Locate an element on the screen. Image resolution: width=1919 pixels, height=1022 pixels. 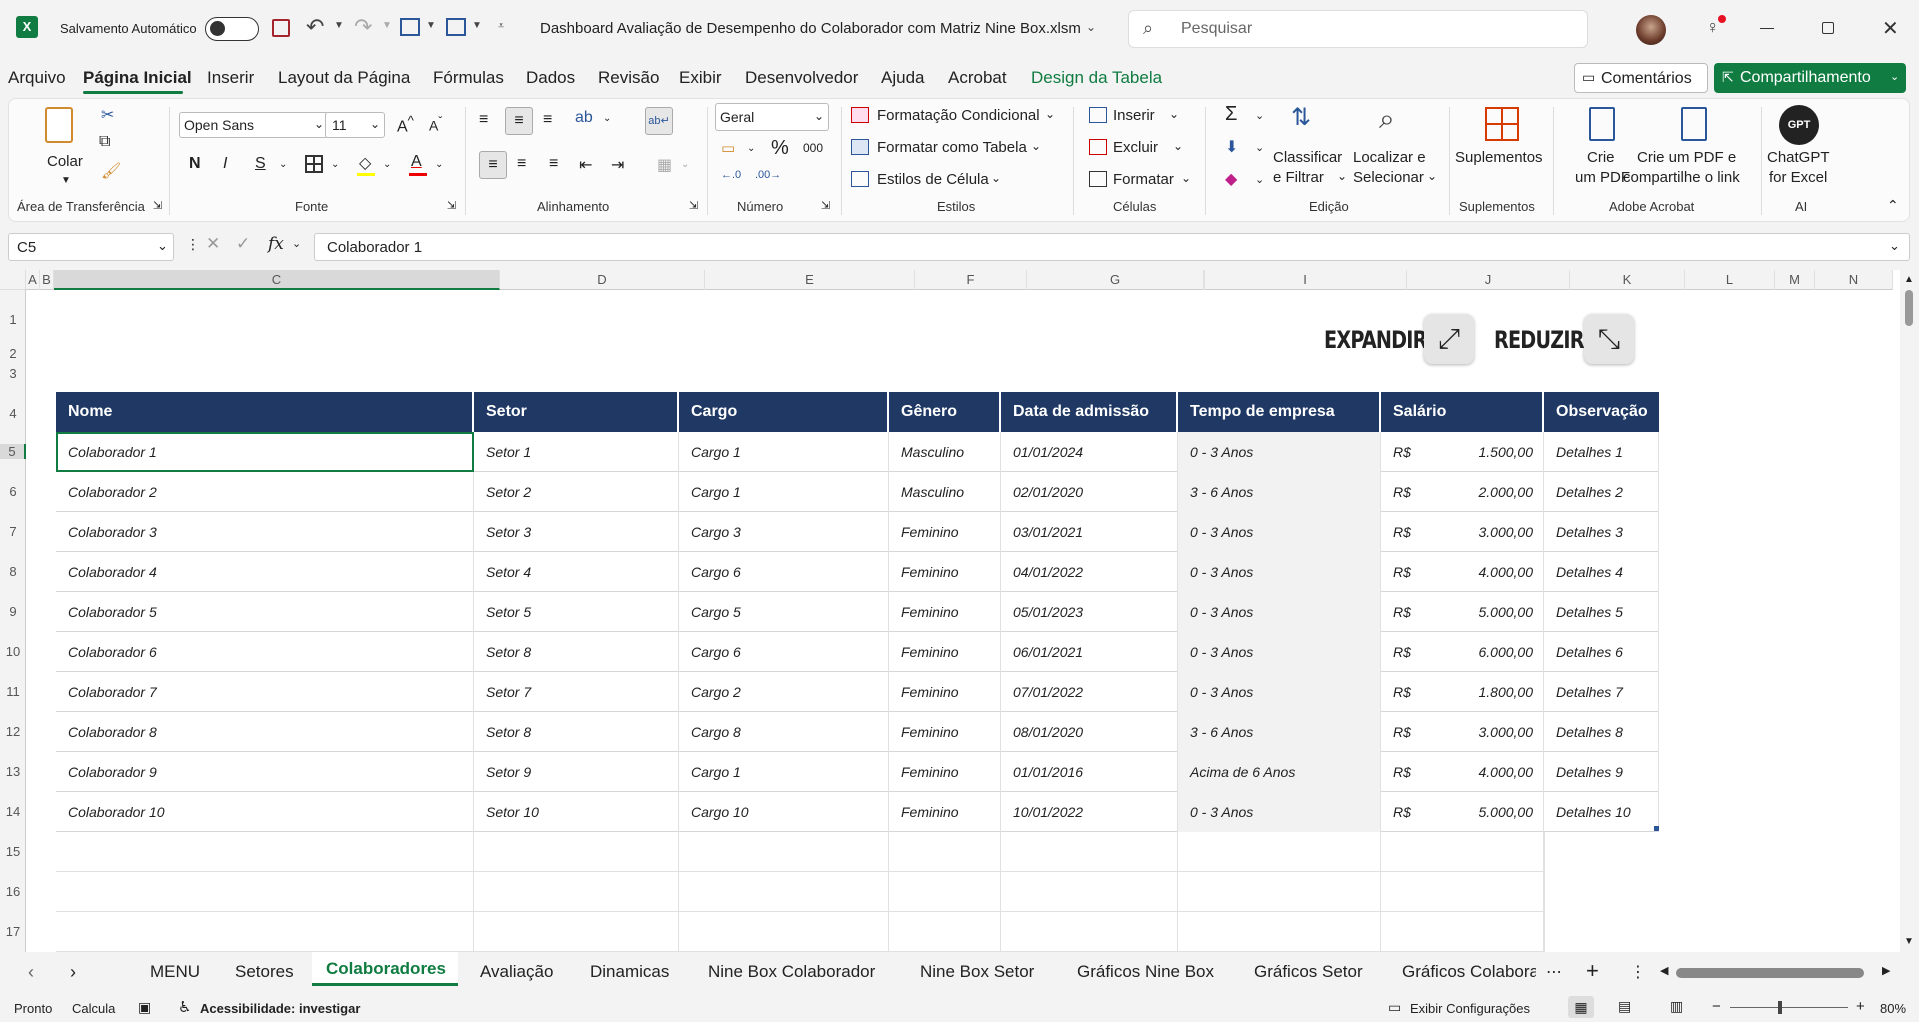
conditional-formatting-button: Formatação Condicional is located at coordinates (958, 115).